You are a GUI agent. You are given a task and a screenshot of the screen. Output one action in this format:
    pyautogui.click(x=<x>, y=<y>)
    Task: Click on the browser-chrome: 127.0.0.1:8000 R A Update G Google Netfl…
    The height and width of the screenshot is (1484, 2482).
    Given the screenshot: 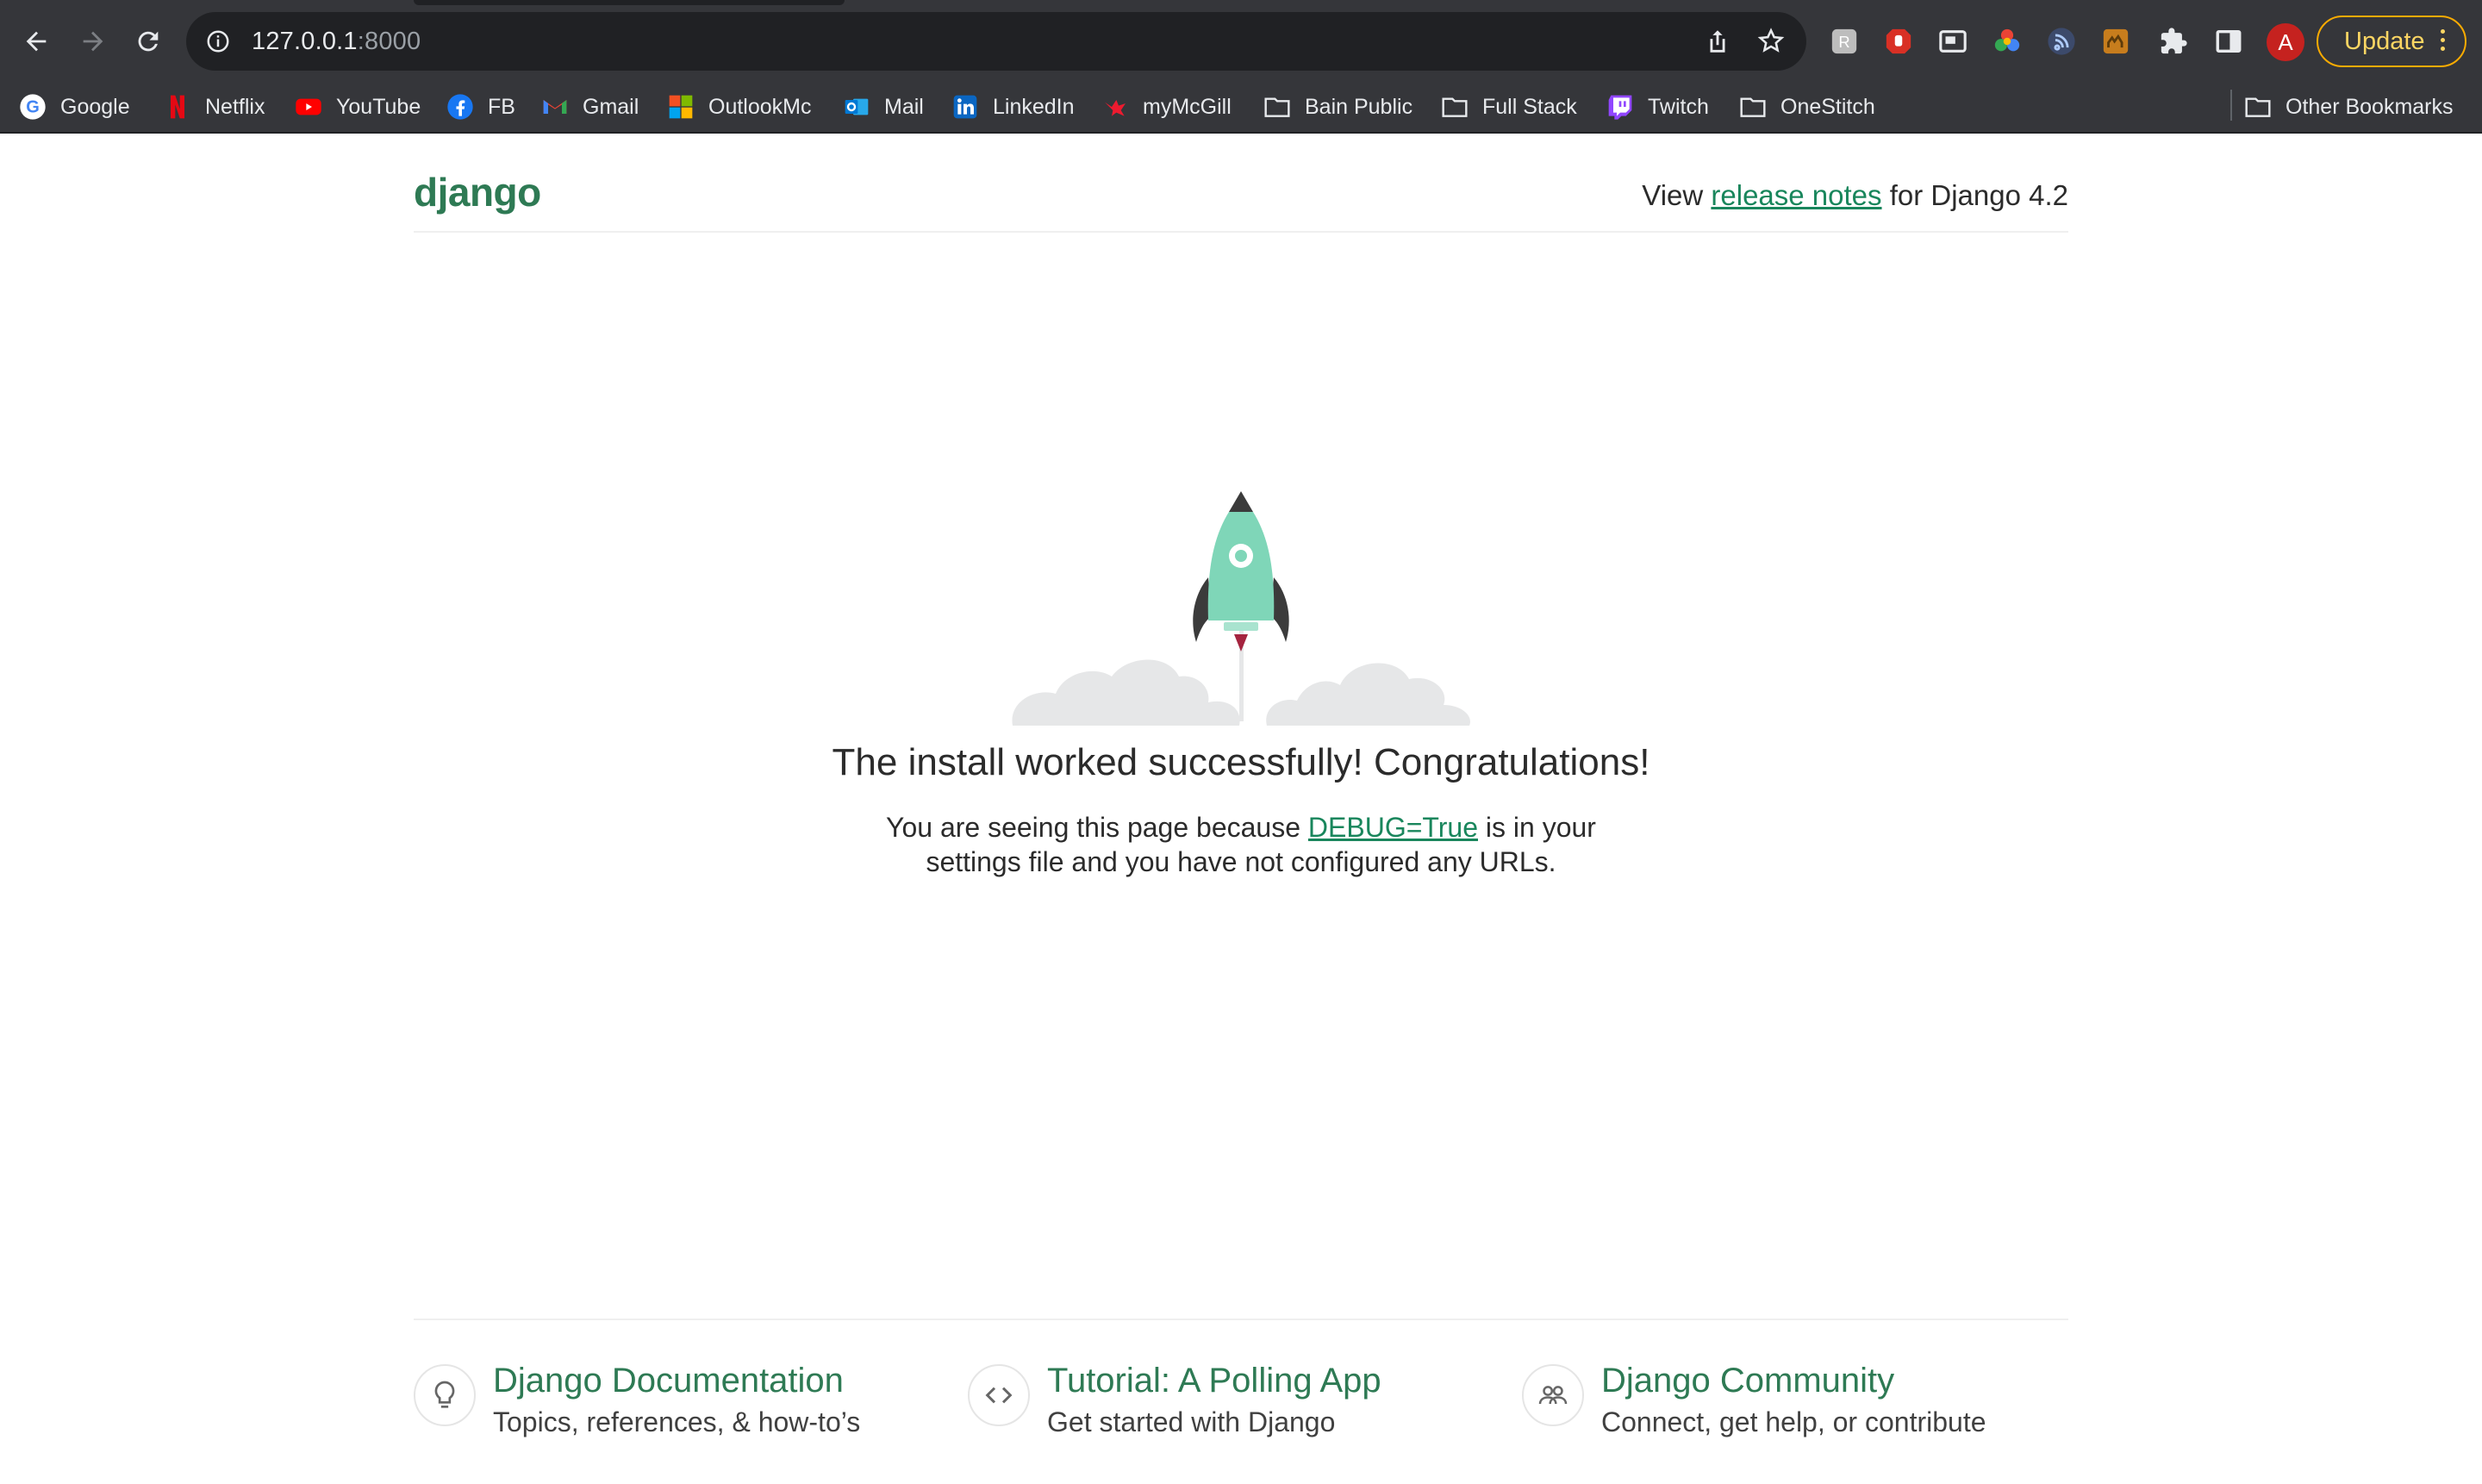 What is the action you would take?
    pyautogui.click(x=1241, y=67)
    